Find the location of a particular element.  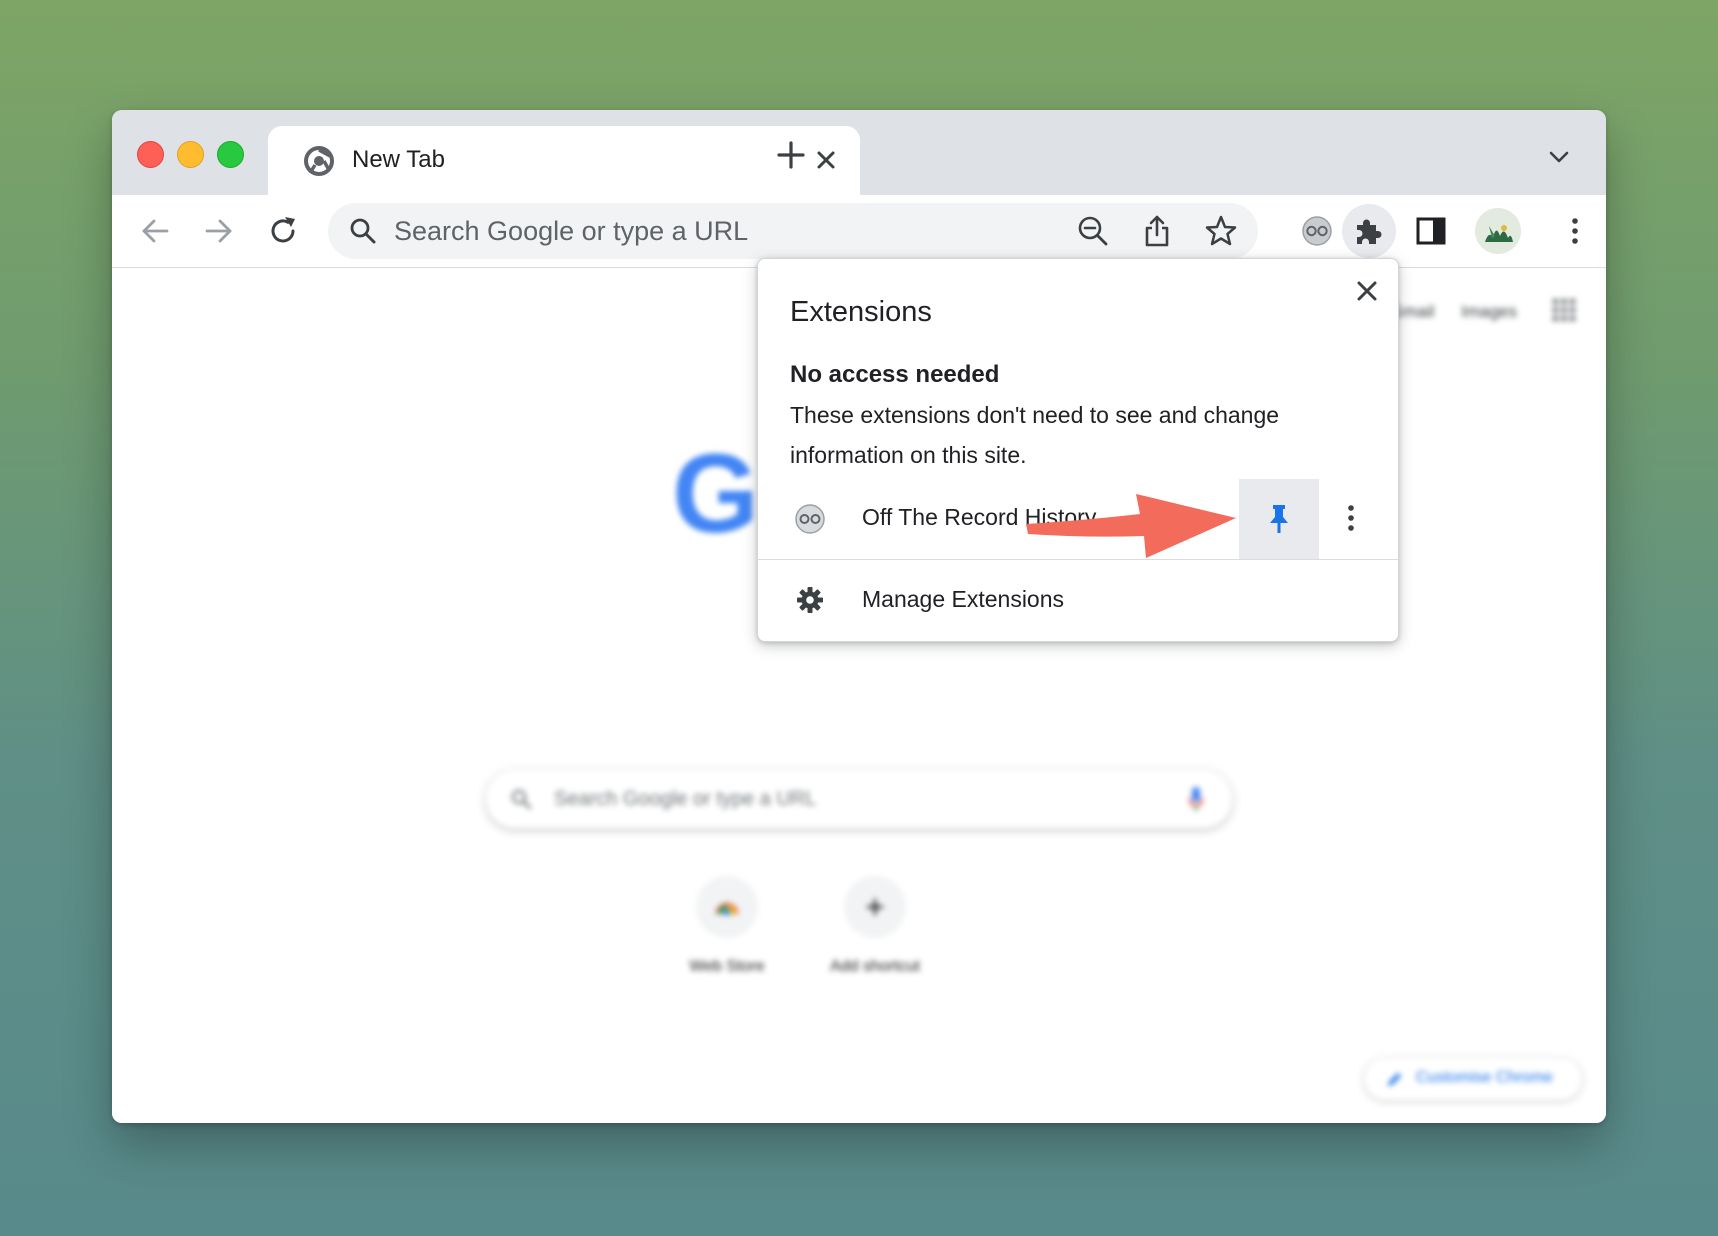

shortcut-label: Web Store is located at coordinates (727, 966).